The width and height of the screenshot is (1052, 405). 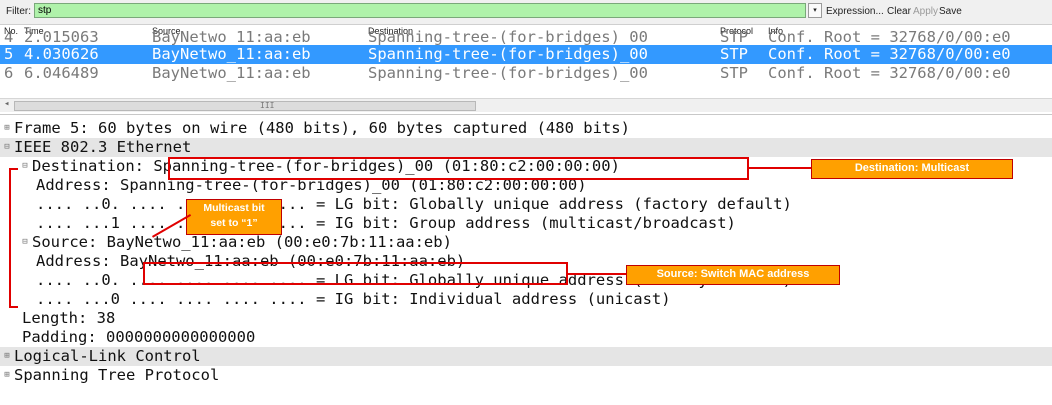 What do you see at coordinates (815, 10) in the screenshot?
I see `filter-dropdown-icon: ▾` at bounding box center [815, 10].